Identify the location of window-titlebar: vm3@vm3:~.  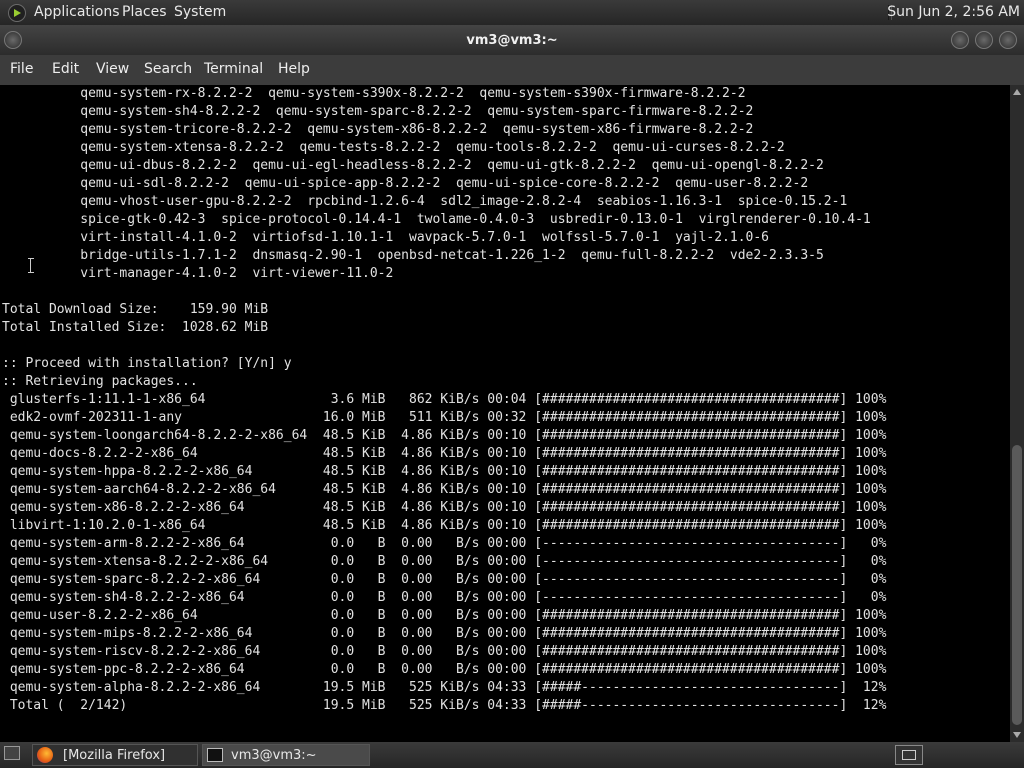
(512, 40).